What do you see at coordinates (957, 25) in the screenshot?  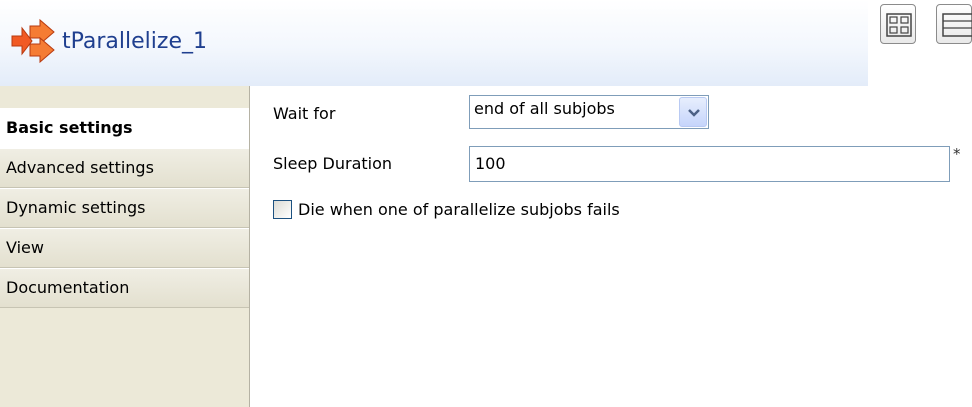 I see `table-layout-icon` at bounding box center [957, 25].